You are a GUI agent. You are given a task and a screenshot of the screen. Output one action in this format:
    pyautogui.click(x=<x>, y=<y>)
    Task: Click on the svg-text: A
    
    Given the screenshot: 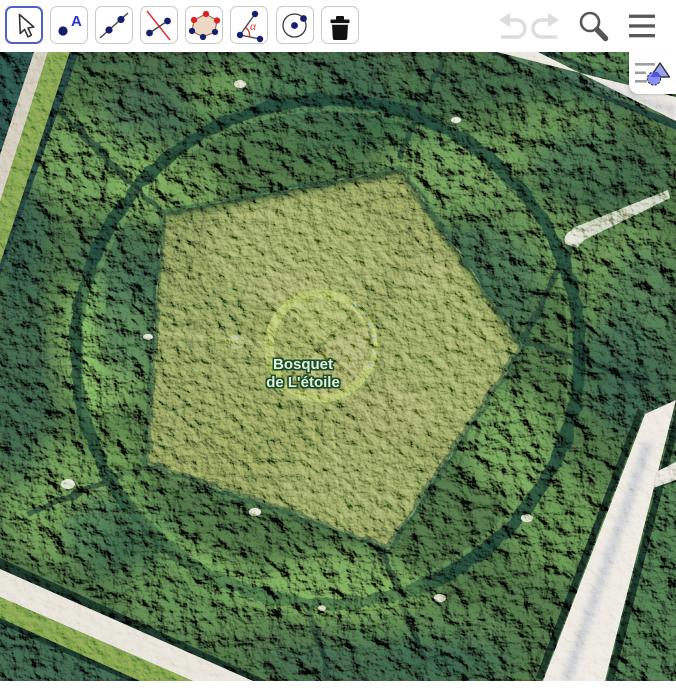 What is the action you would take?
    pyautogui.click(x=76, y=21)
    